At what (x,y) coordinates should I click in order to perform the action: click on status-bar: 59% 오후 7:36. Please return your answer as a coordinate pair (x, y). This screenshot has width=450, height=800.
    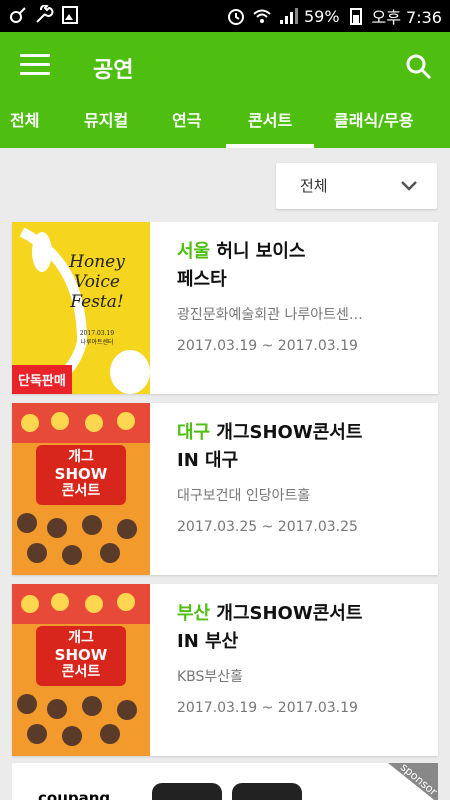
    Looking at the image, I should click on (225, 16).